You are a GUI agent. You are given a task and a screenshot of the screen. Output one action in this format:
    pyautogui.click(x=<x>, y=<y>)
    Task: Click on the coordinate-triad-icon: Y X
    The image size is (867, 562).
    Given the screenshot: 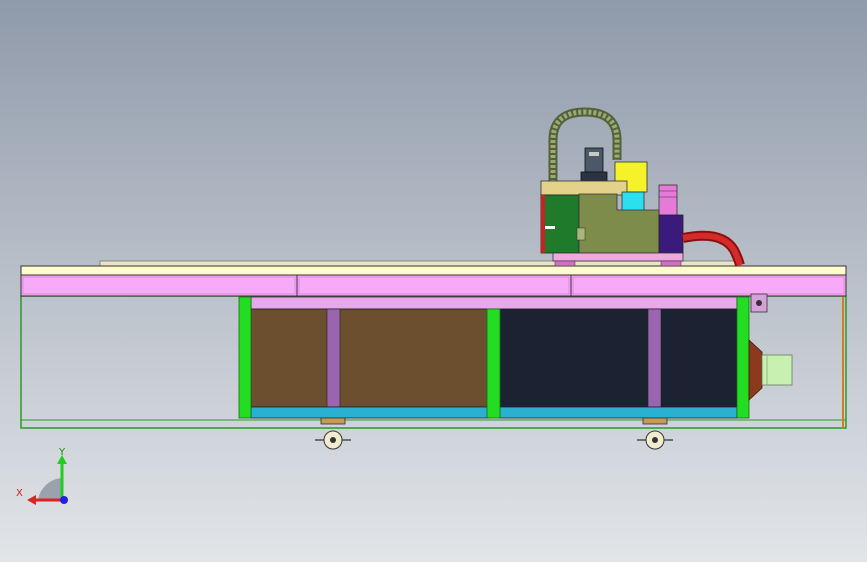 What is the action you would take?
    pyautogui.click(x=42, y=476)
    